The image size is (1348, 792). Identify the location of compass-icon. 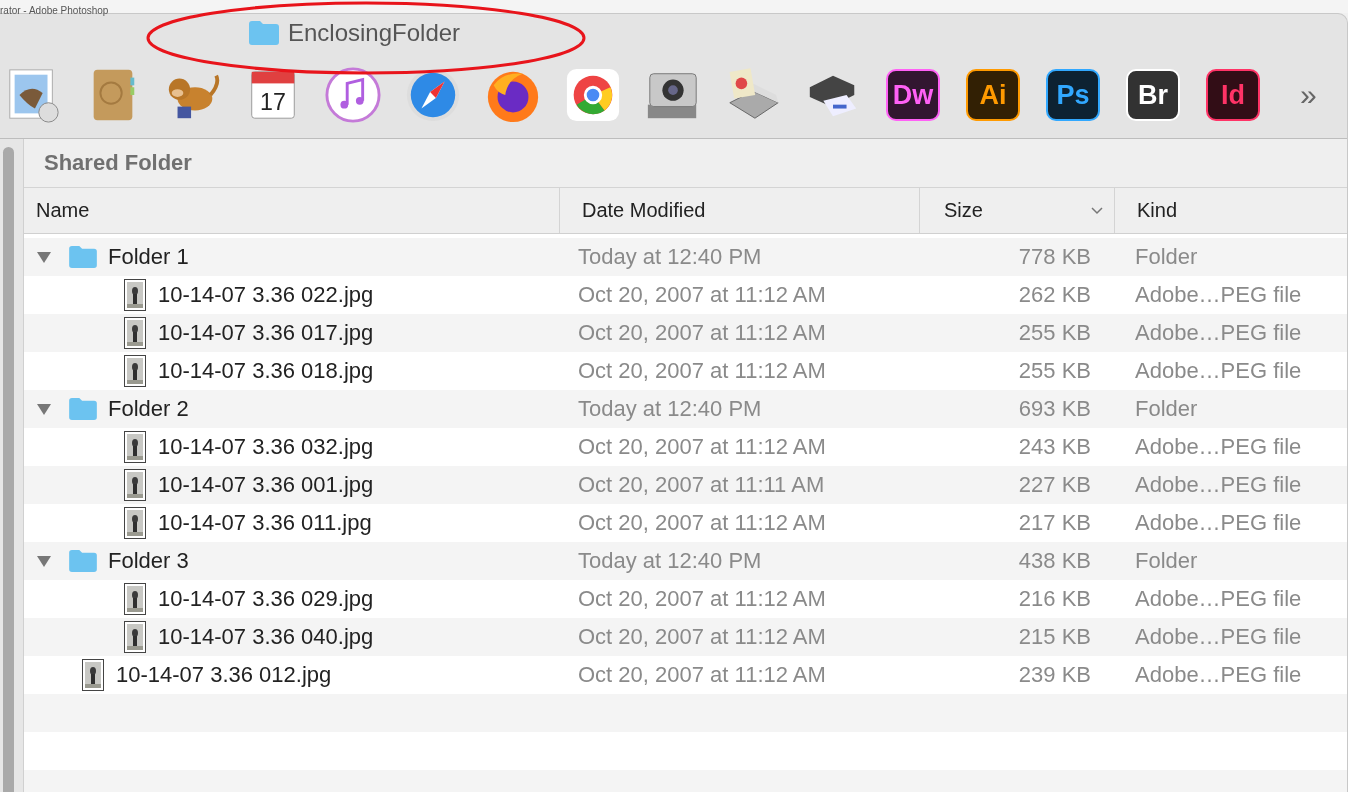
(433, 95).